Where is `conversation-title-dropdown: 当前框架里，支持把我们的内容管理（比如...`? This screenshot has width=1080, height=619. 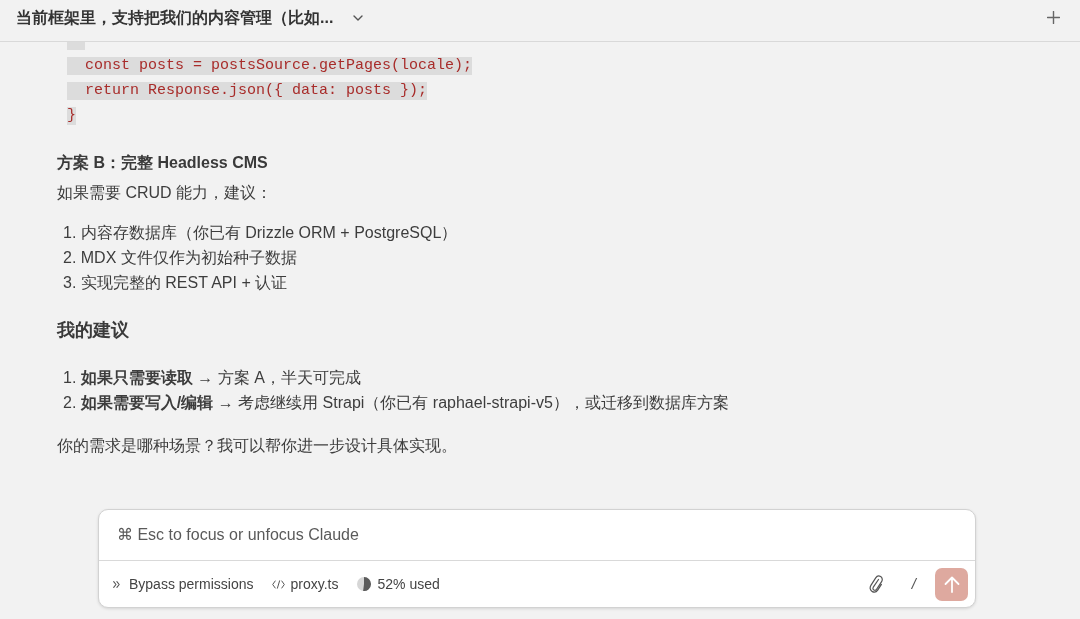
conversation-title-dropdown: 当前框架里，支持把我们的内容管理（比如... is located at coordinates (190, 17).